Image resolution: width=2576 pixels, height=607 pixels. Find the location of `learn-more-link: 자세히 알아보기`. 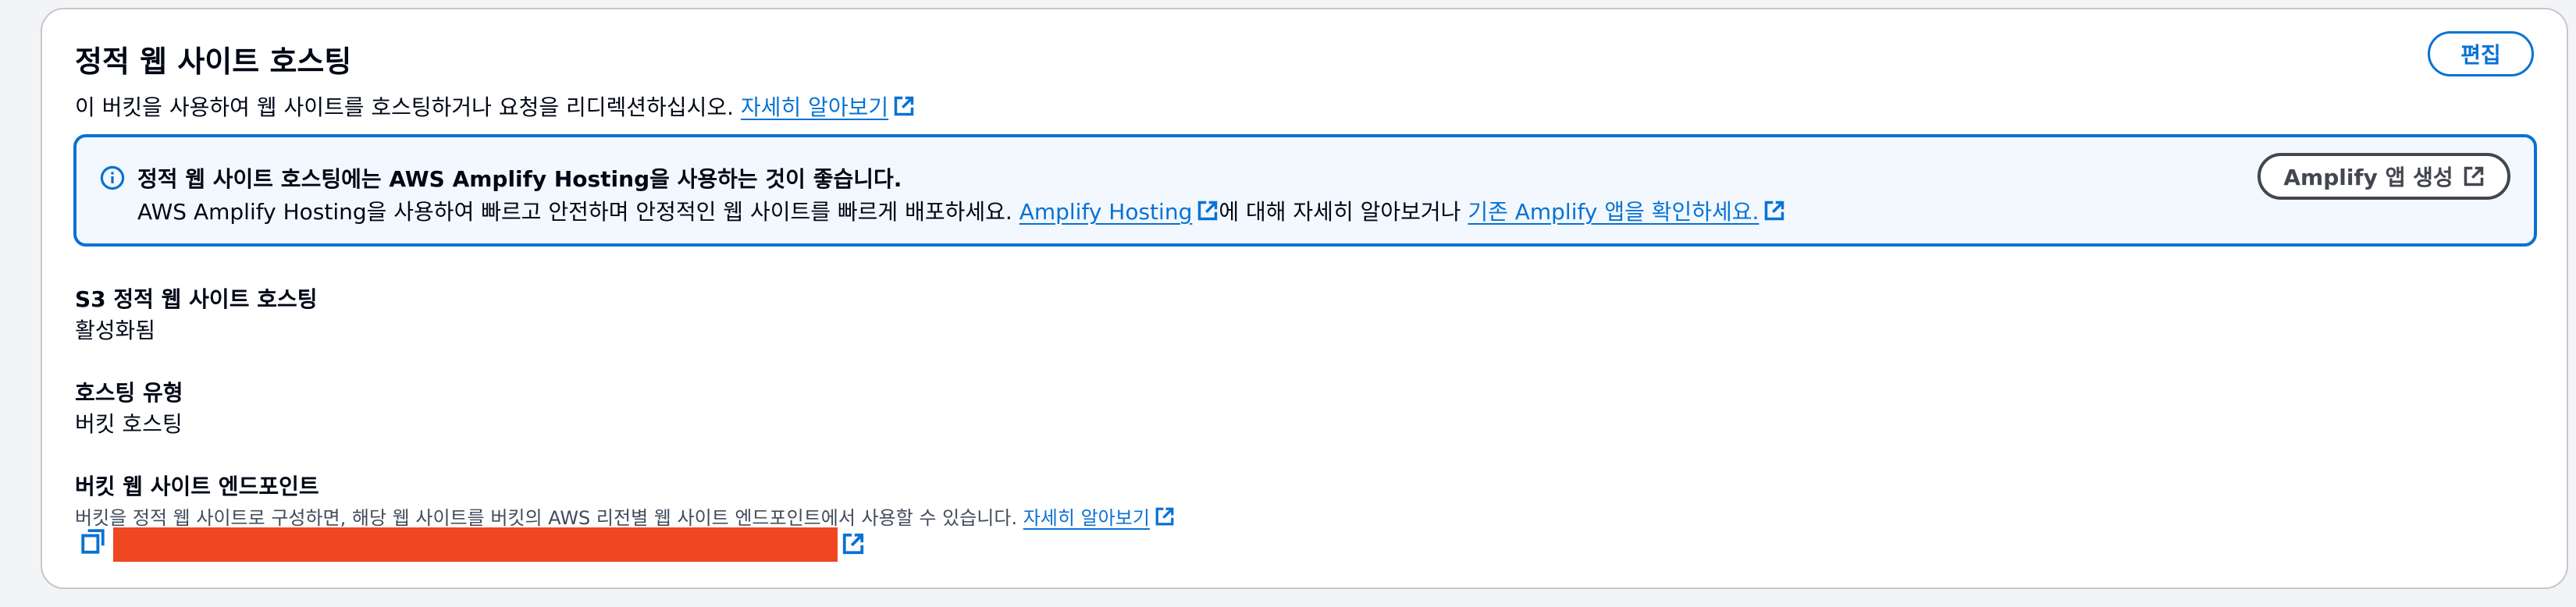

learn-more-link: 자세히 알아보기 is located at coordinates (828, 107).